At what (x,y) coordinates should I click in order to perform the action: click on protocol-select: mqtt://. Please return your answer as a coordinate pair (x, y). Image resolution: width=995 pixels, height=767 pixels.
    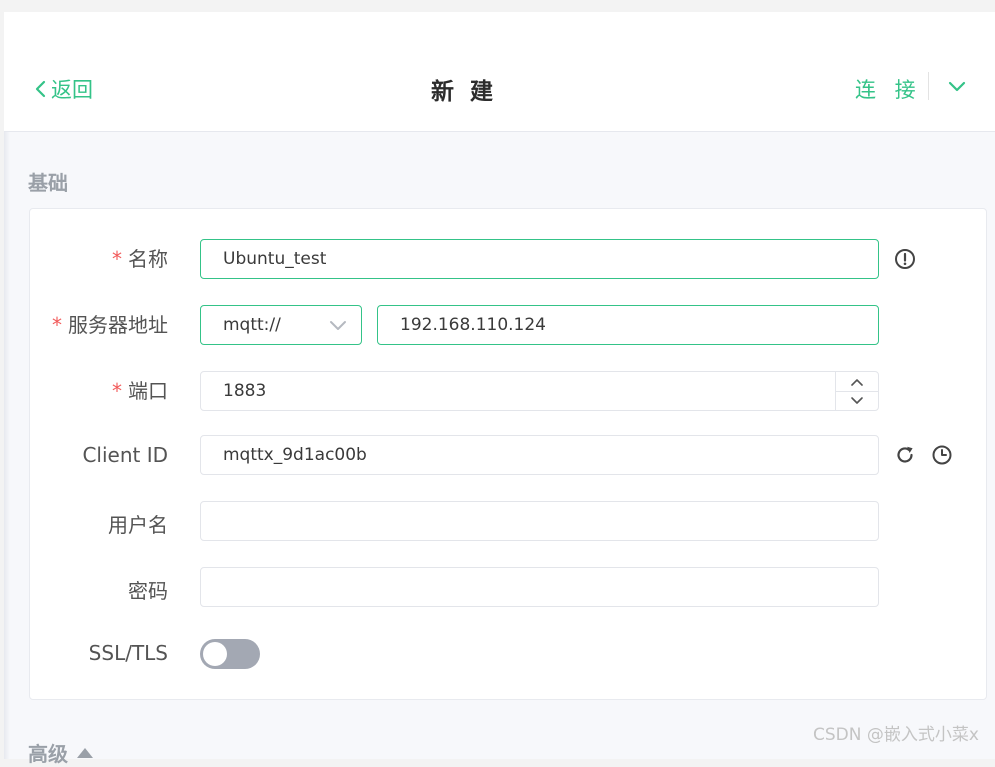
    Looking at the image, I should click on (281, 325).